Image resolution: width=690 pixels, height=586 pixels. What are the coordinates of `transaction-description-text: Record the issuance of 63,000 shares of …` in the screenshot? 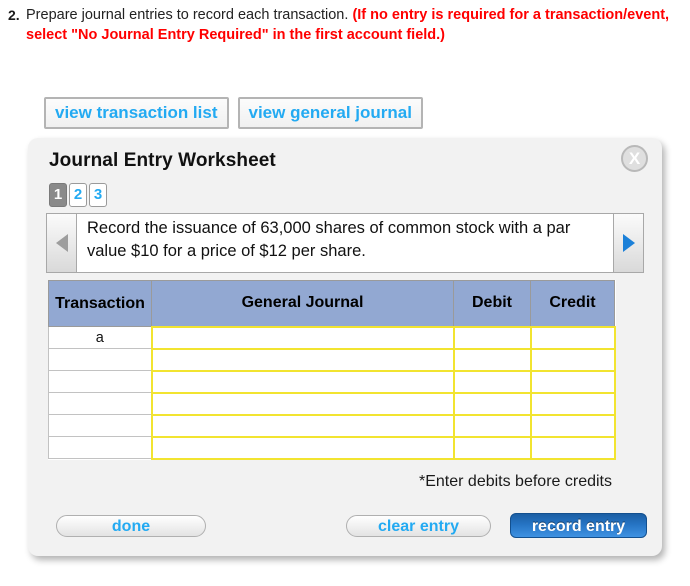 It's located at (329, 239).